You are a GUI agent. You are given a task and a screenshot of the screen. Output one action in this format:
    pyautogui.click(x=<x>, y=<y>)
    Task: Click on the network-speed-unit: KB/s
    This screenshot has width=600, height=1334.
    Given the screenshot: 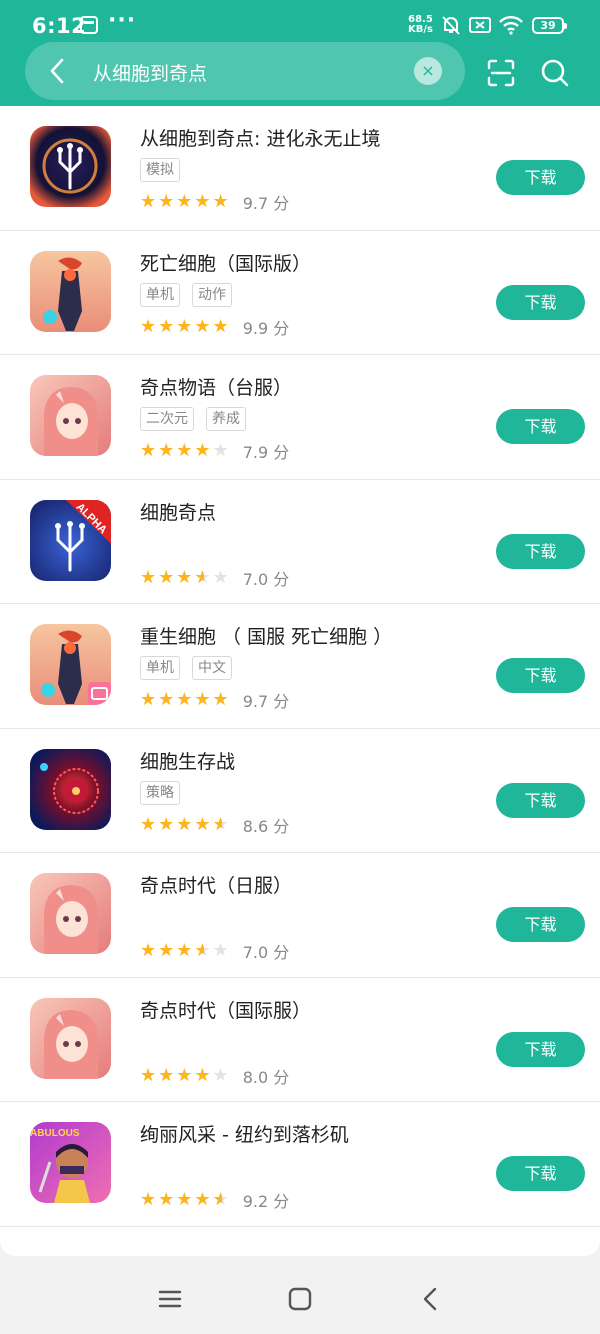 What is the action you would take?
    pyautogui.click(x=420, y=29)
    